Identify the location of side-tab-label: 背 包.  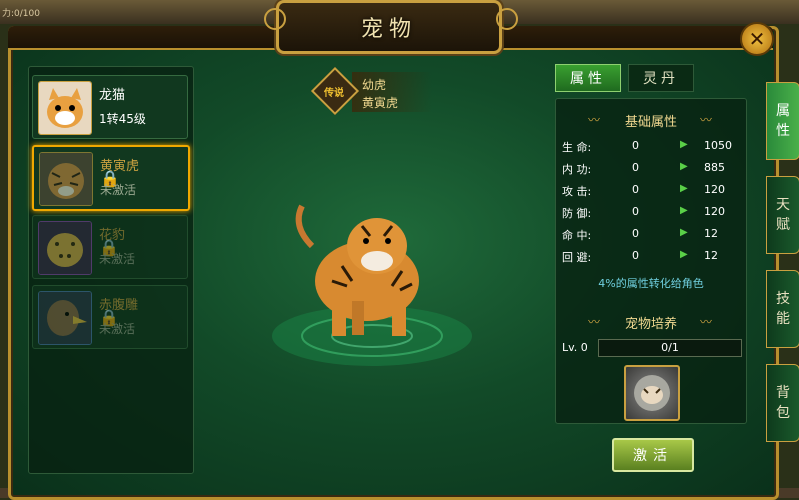
(783, 403).